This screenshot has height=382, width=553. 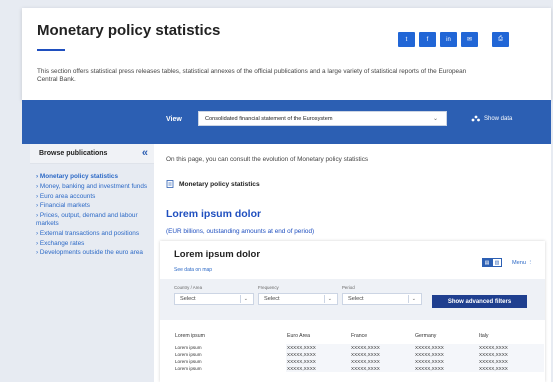 I want to click on document-icon, so click(x=170, y=184).